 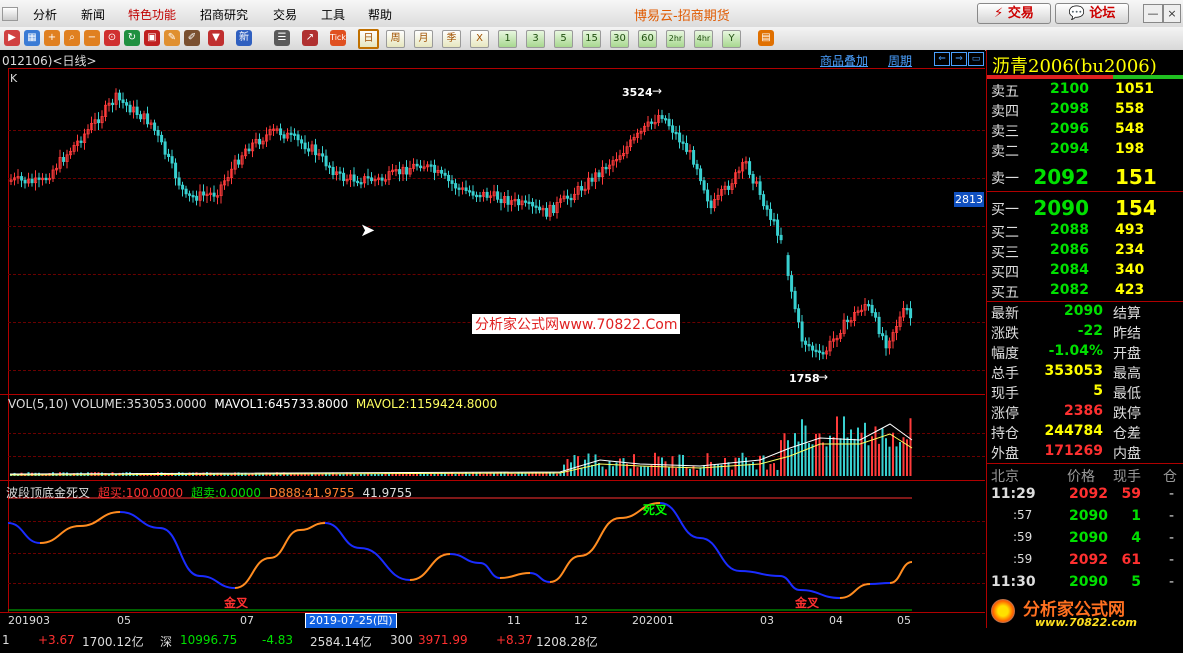 What do you see at coordinates (92, 38) in the screenshot?
I see `zoom-out-icon: −` at bounding box center [92, 38].